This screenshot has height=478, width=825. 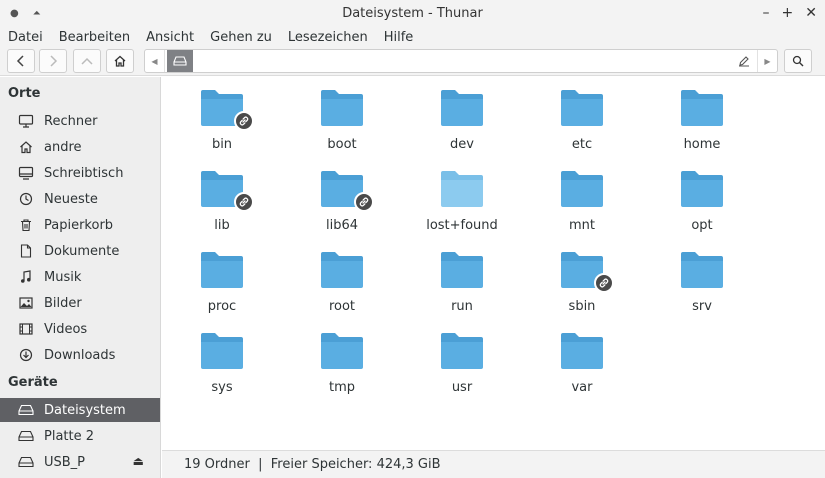 I want to click on search-button, so click(x=798, y=61).